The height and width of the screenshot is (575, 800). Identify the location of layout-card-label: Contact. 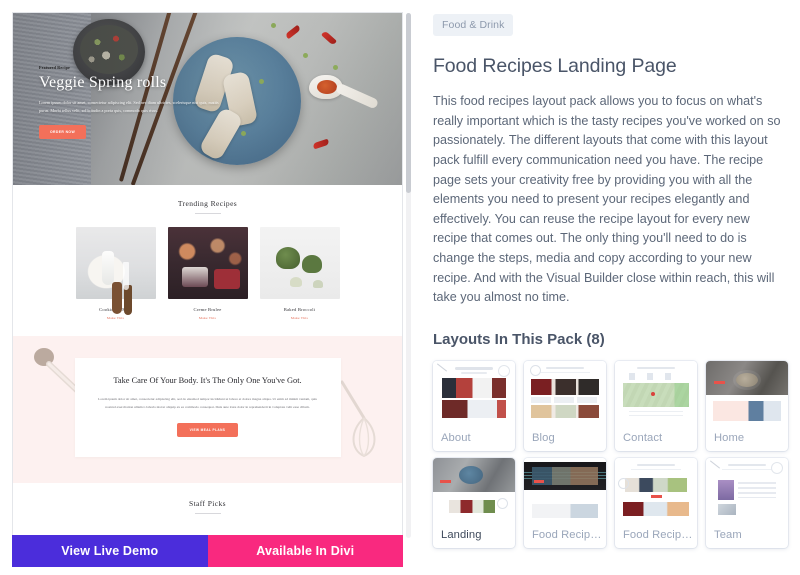
(643, 438).